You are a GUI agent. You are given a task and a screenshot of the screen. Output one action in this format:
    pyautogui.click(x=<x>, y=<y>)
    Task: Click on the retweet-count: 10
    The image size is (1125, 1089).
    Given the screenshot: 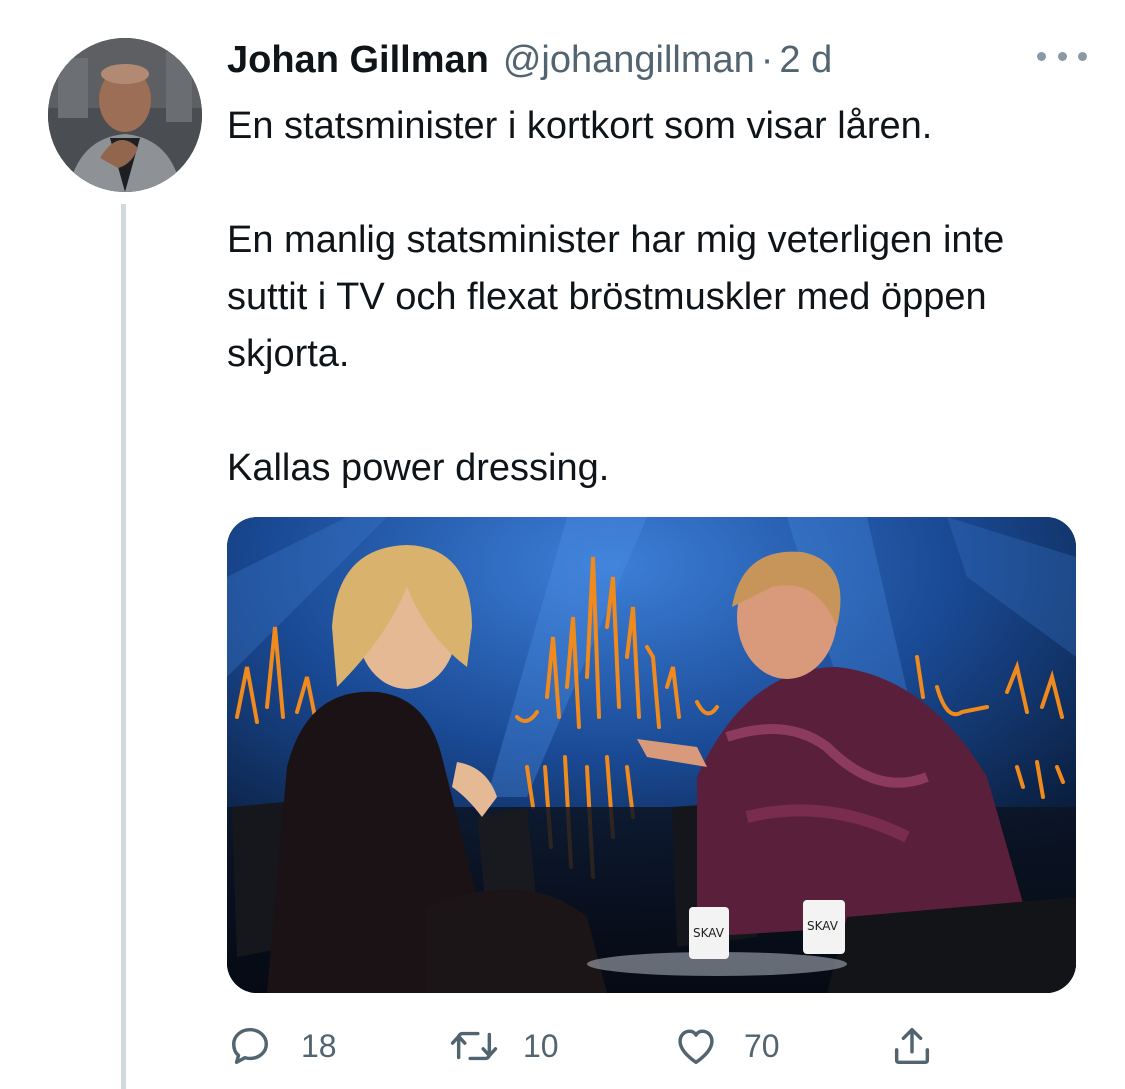 What is the action you would take?
    pyautogui.click(x=541, y=1045)
    